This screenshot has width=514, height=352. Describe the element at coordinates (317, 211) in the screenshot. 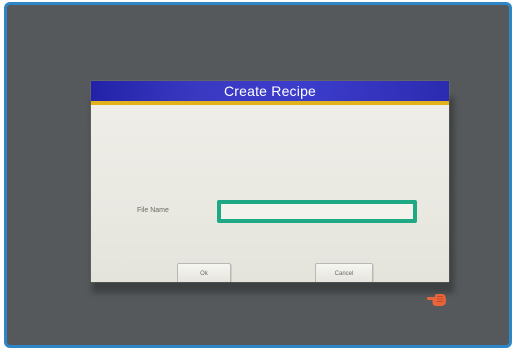

I see `file-name-input` at that location.